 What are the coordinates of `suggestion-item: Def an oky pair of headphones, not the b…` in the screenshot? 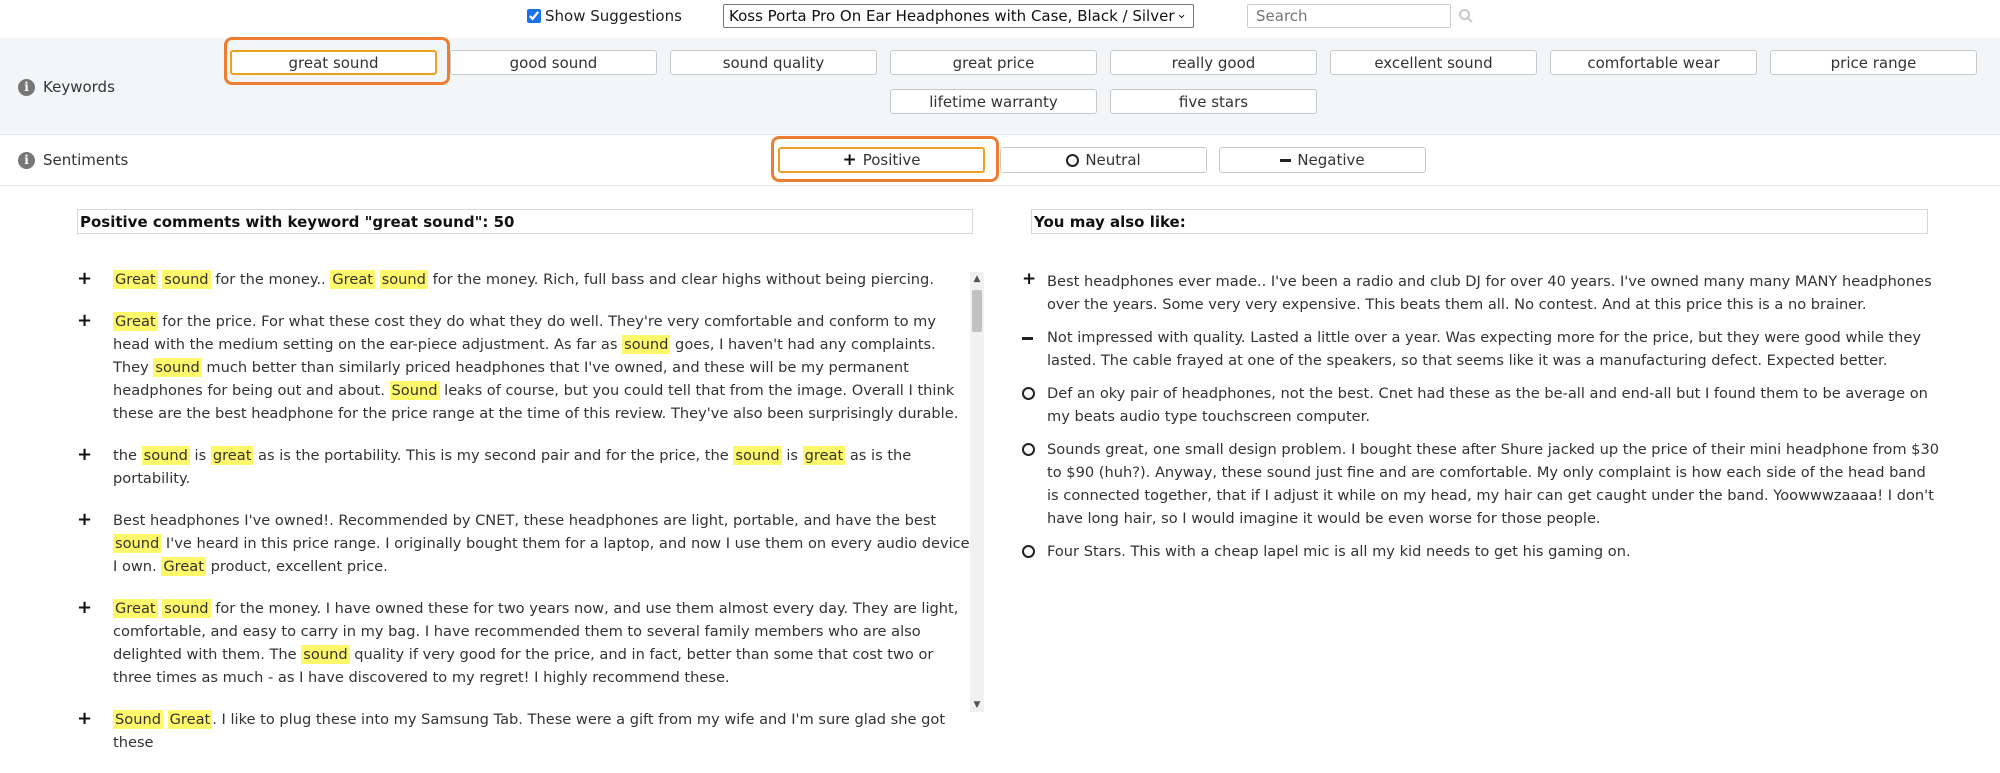 It's located at (1482, 405).